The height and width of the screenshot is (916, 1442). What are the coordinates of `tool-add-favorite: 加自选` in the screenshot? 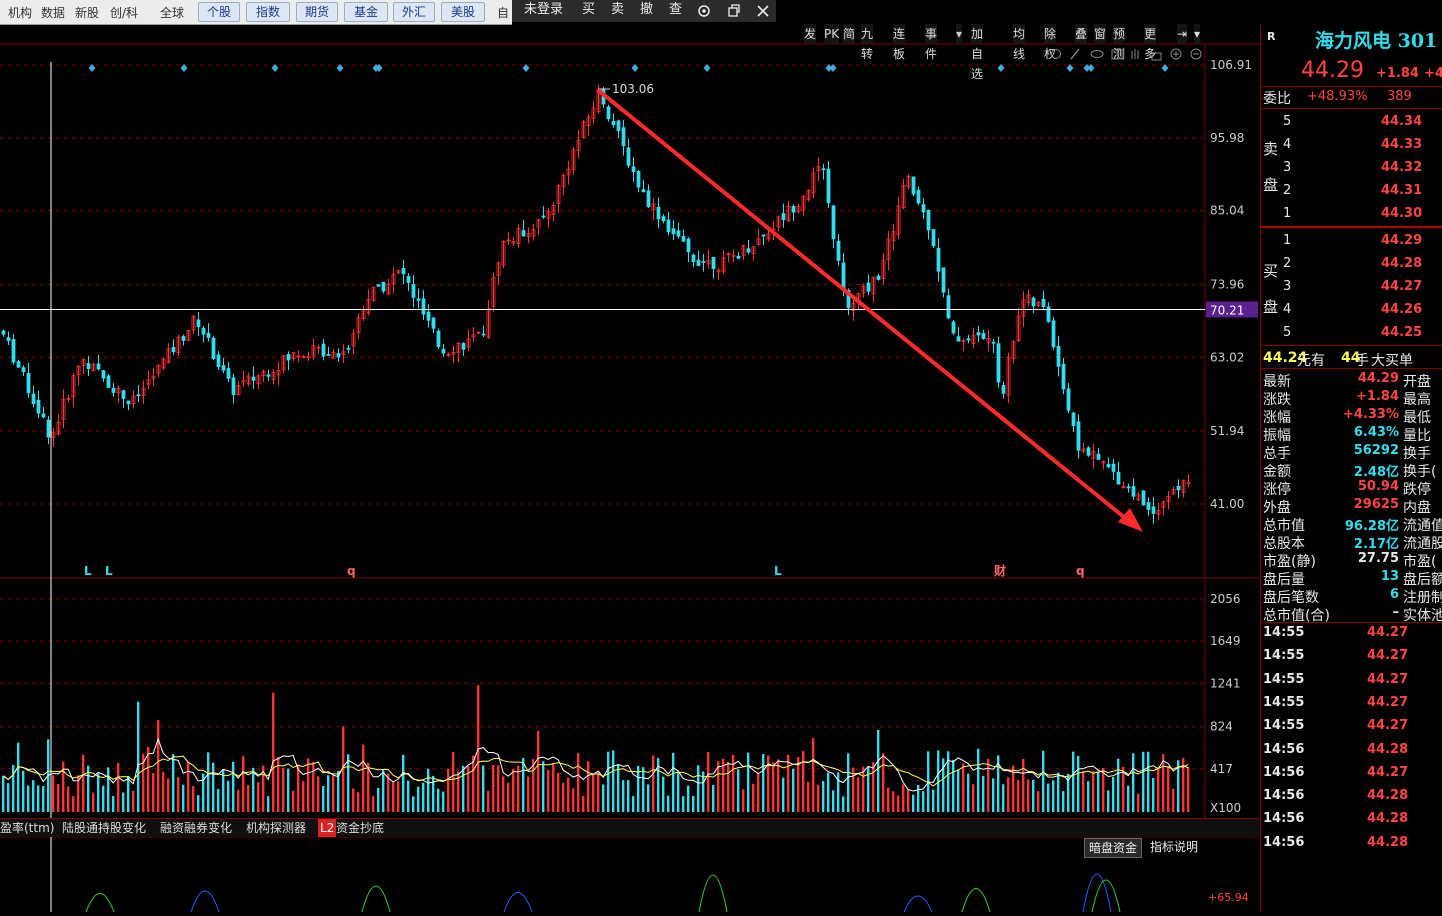 It's located at (977, 52).